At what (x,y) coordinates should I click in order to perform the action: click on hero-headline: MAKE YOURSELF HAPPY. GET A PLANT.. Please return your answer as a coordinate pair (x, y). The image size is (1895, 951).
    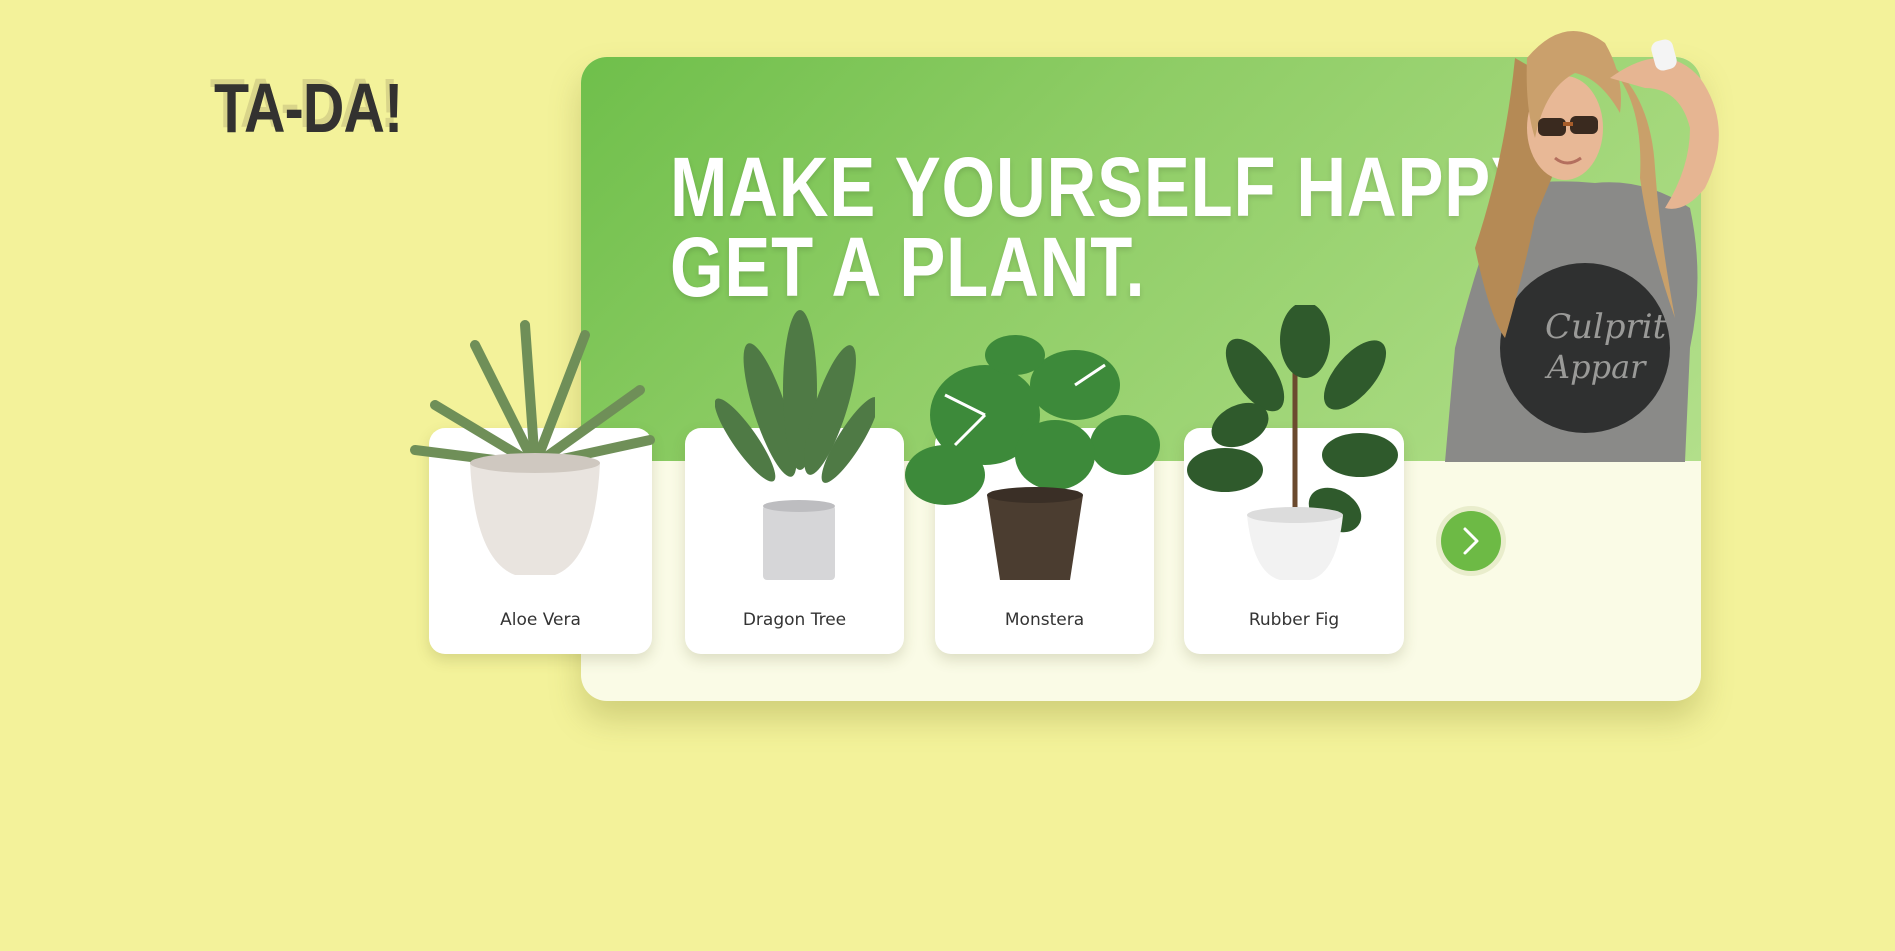
    Looking at the image, I should click on (1110, 227).